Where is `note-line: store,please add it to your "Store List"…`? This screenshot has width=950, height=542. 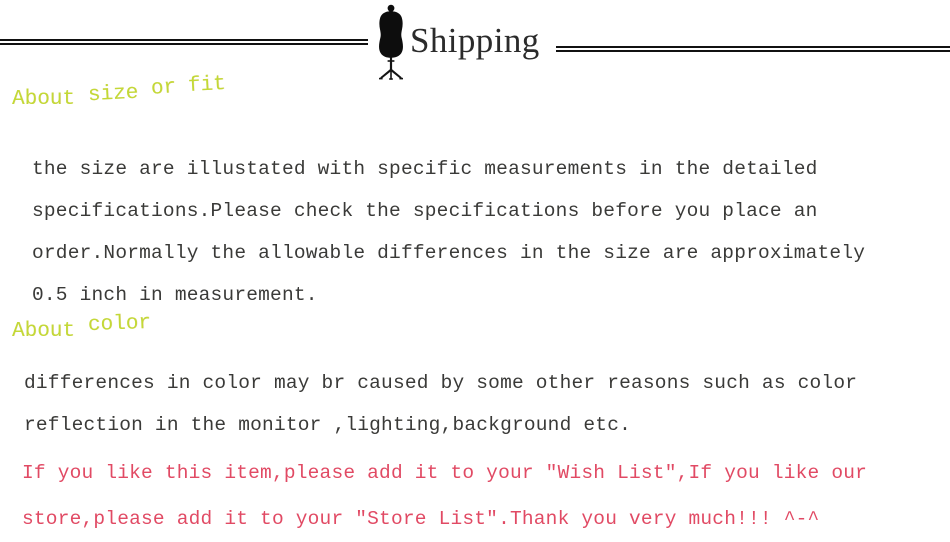
note-line: store,please add it to your "Store List"… is located at coordinates (421, 519).